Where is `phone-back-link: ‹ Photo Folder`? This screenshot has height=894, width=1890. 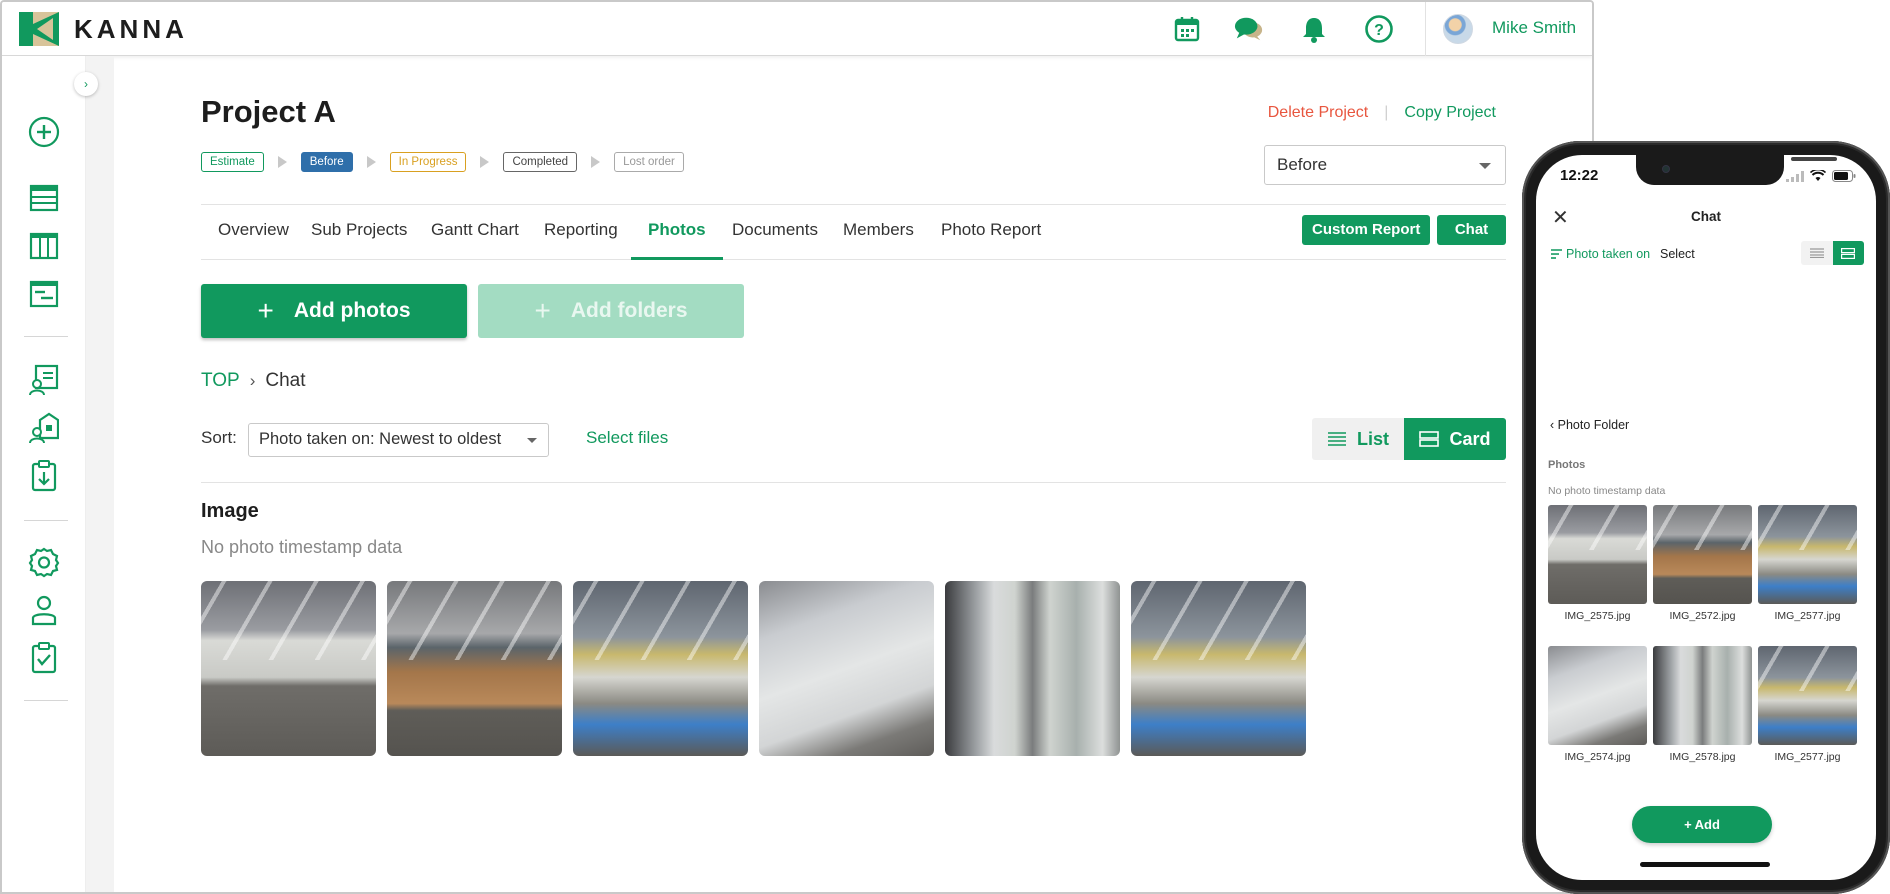 phone-back-link: ‹ Photo Folder is located at coordinates (1589, 425).